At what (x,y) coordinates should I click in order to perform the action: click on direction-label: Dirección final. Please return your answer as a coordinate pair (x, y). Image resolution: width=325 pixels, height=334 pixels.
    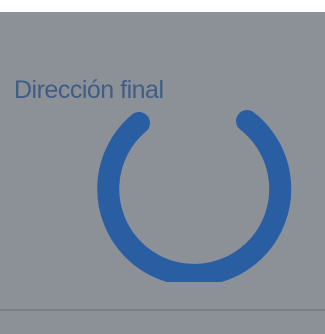
    Looking at the image, I should click on (89, 90).